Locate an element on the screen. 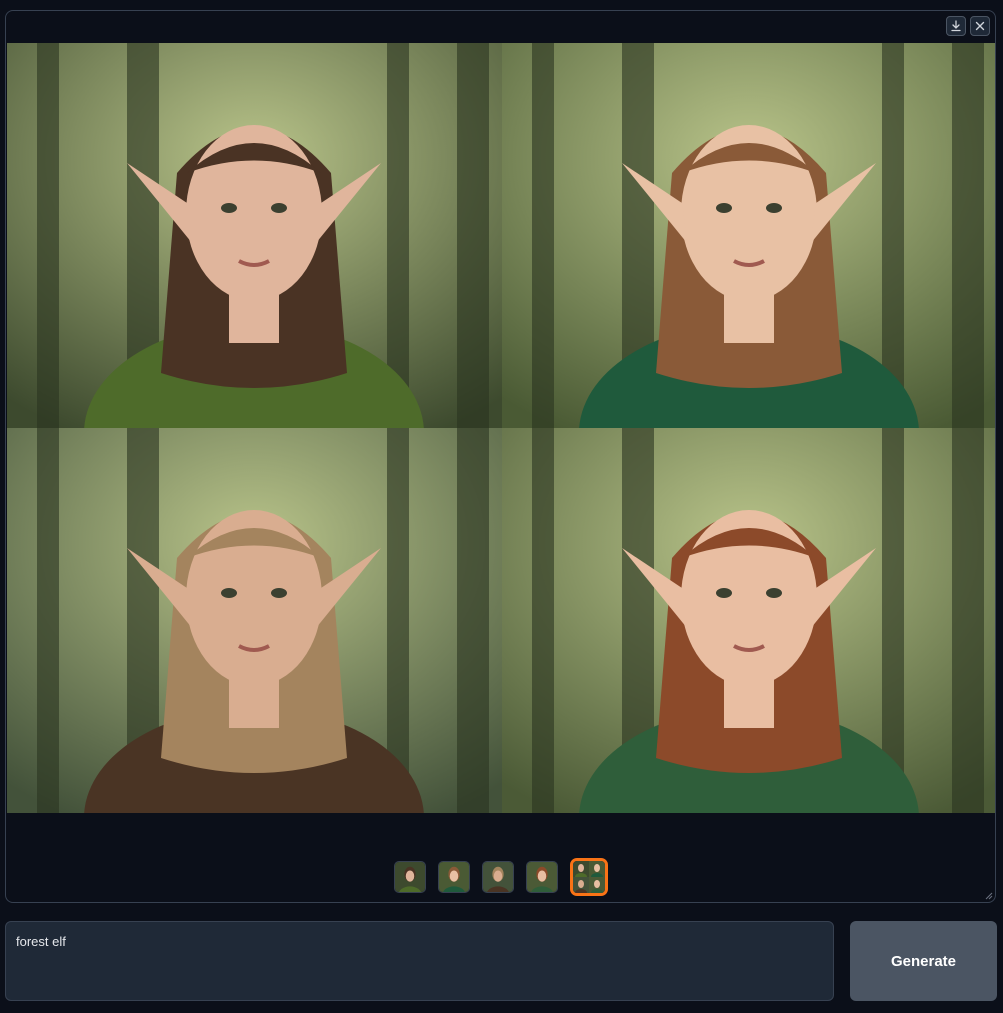 Image resolution: width=1003 pixels, height=1013 pixels. generate-button-label: Generate is located at coordinates (923, 961).